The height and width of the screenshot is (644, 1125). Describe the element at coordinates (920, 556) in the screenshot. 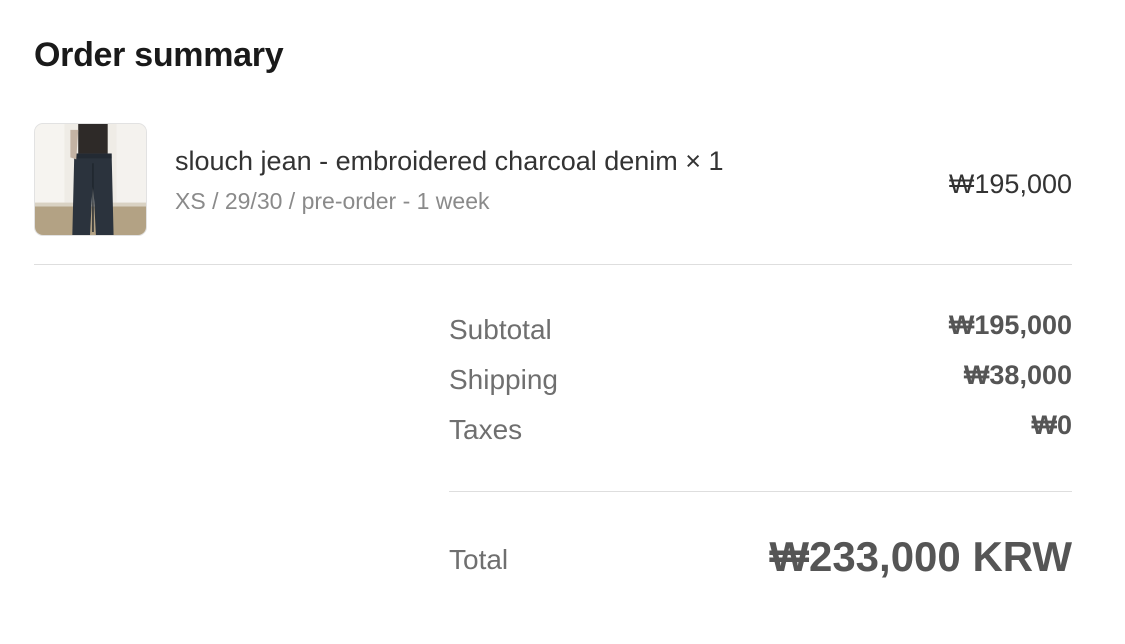

I see `total-value: ₩233,000 KRW` at that location.